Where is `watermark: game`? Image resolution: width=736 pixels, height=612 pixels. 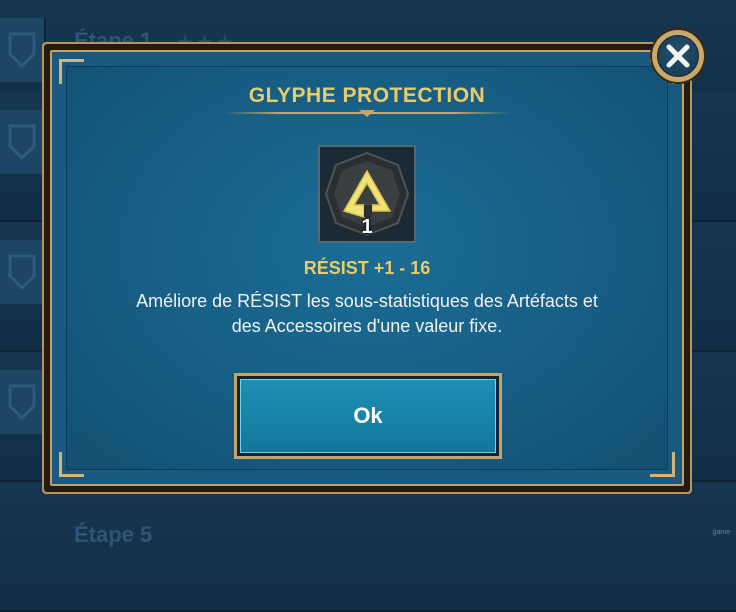
watermark: game is located at coordinates (721, 532).